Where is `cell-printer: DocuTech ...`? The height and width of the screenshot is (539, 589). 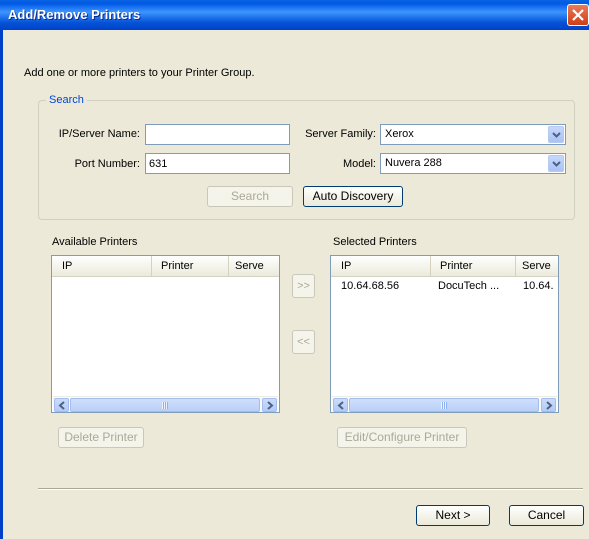
cell-printer: DocuTech ... is located at coordinates (469, 286).